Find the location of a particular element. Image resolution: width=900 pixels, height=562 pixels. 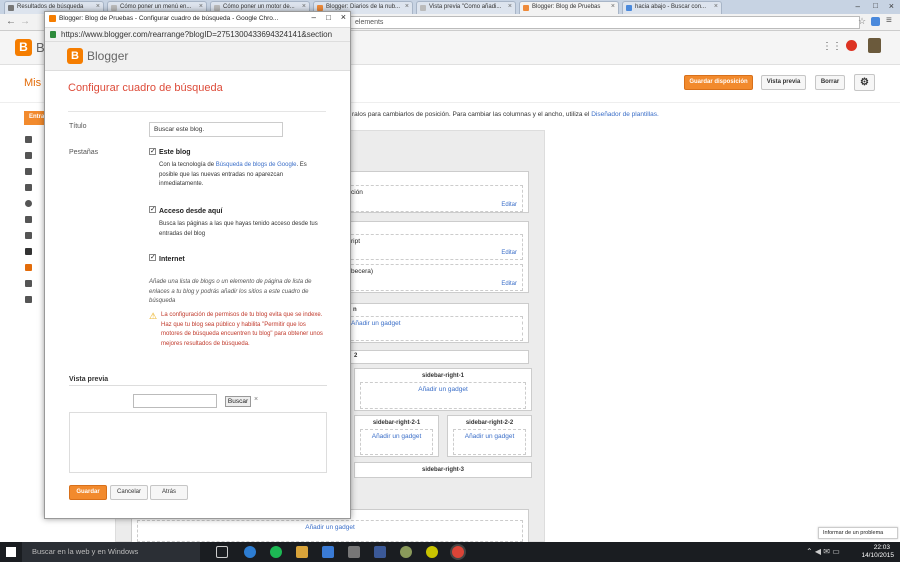

forward-icon: → is located at coordinates (25, 21).